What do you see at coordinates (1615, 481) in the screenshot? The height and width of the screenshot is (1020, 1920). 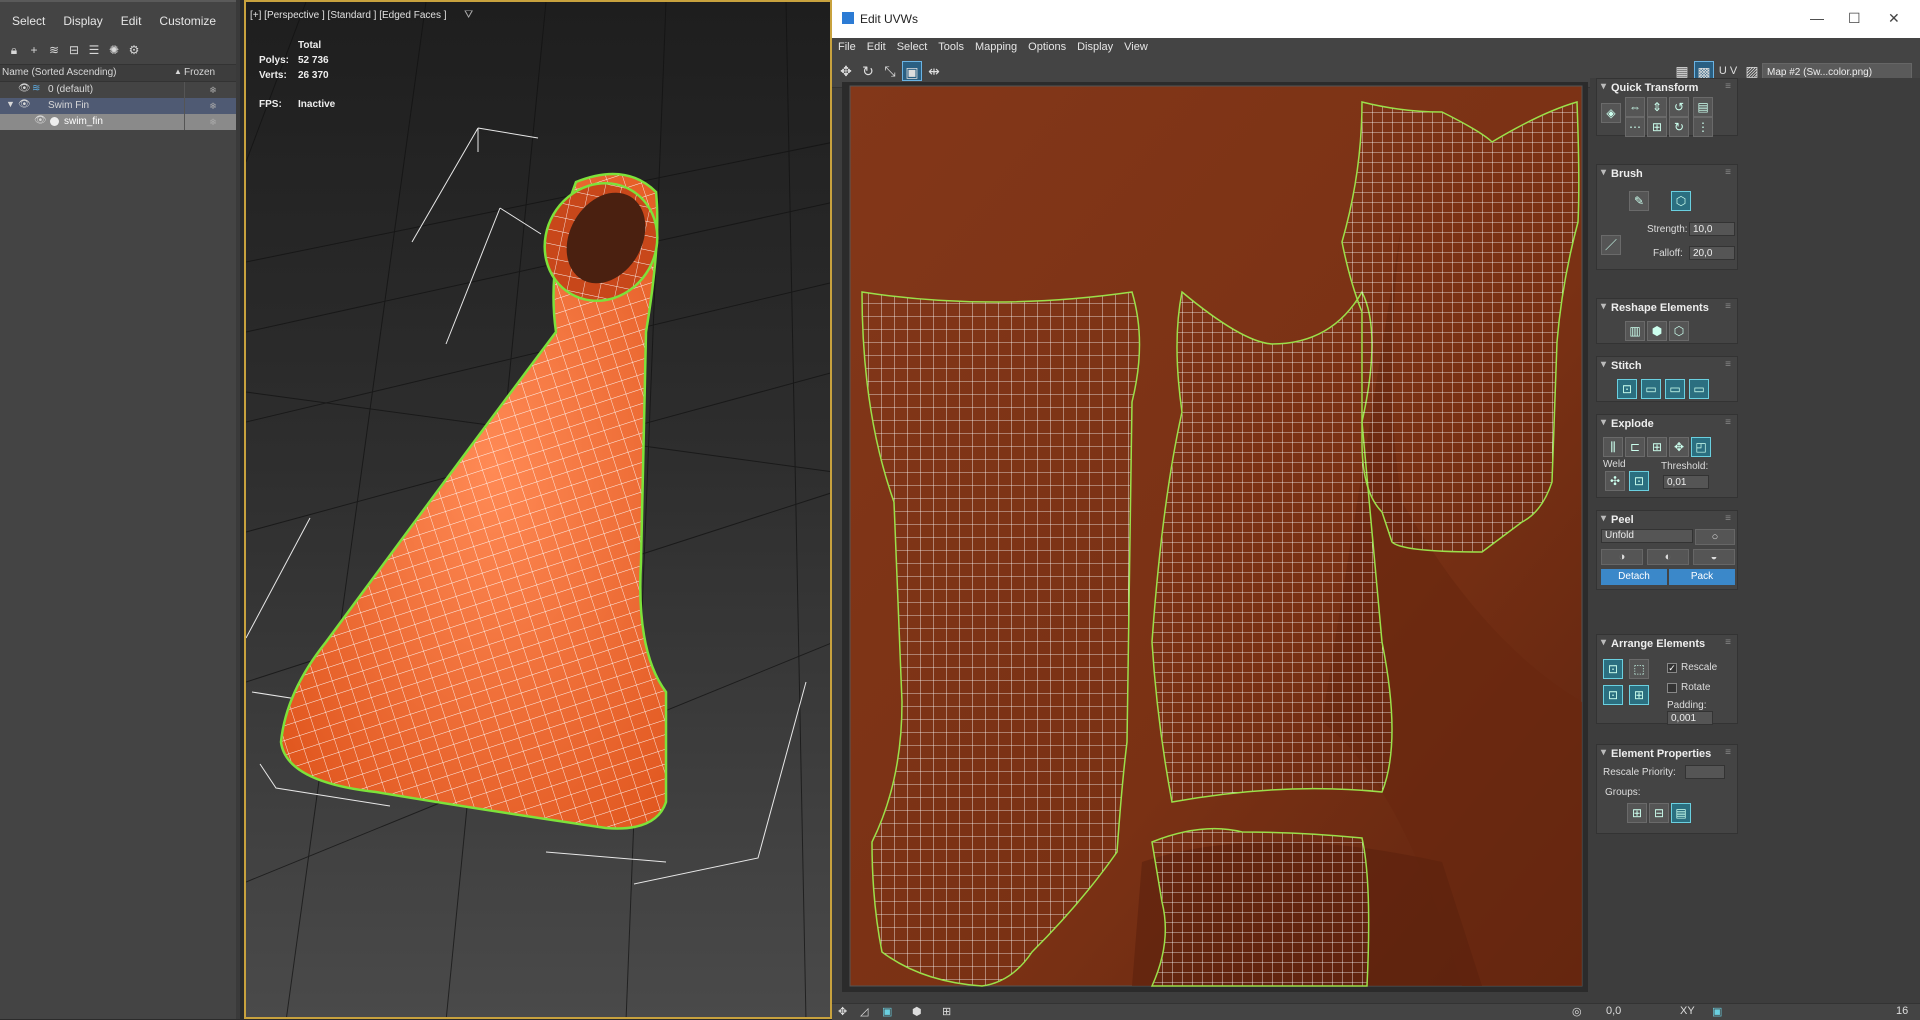 I see `weld-selected-icon: ✣` at bounding box center [1615, 481].